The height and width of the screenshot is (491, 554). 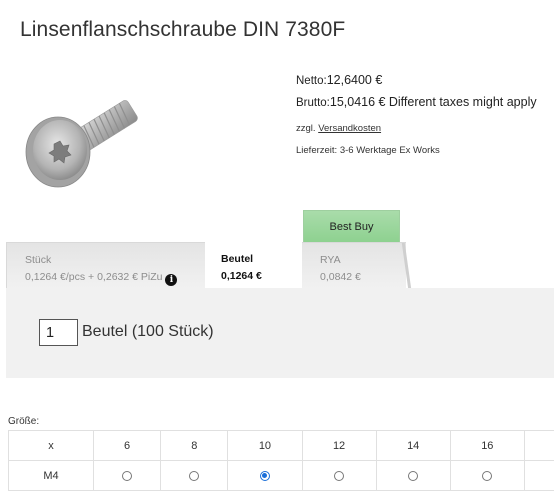 What do you see at coordinates (487, 475) in the screenshot?
I see `size-radio-m4x16` at bounding box center [487, 475].